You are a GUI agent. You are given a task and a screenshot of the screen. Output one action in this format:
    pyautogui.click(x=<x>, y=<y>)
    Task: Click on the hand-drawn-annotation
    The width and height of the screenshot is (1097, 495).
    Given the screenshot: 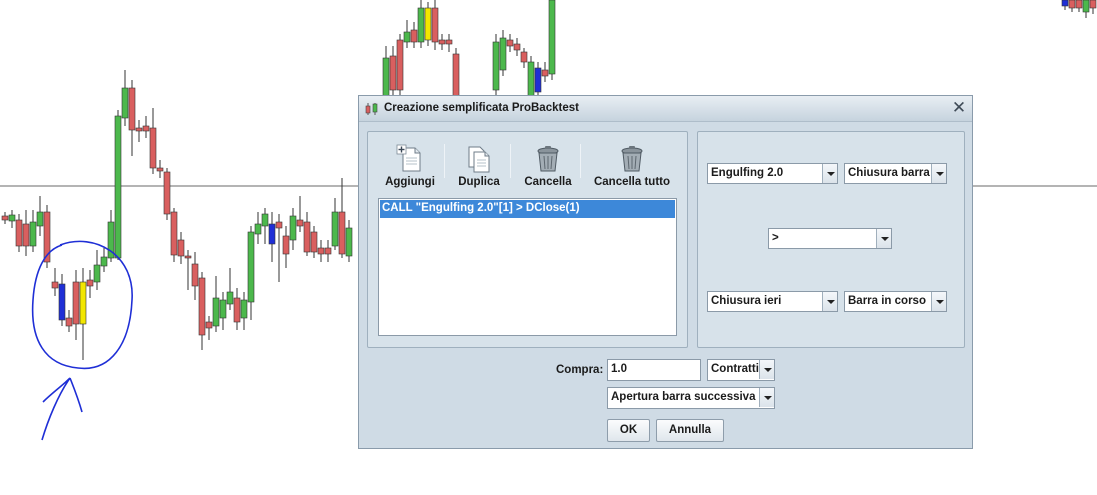 What is the action you would take?
    pyautogui.click(x=82, y=340)
    